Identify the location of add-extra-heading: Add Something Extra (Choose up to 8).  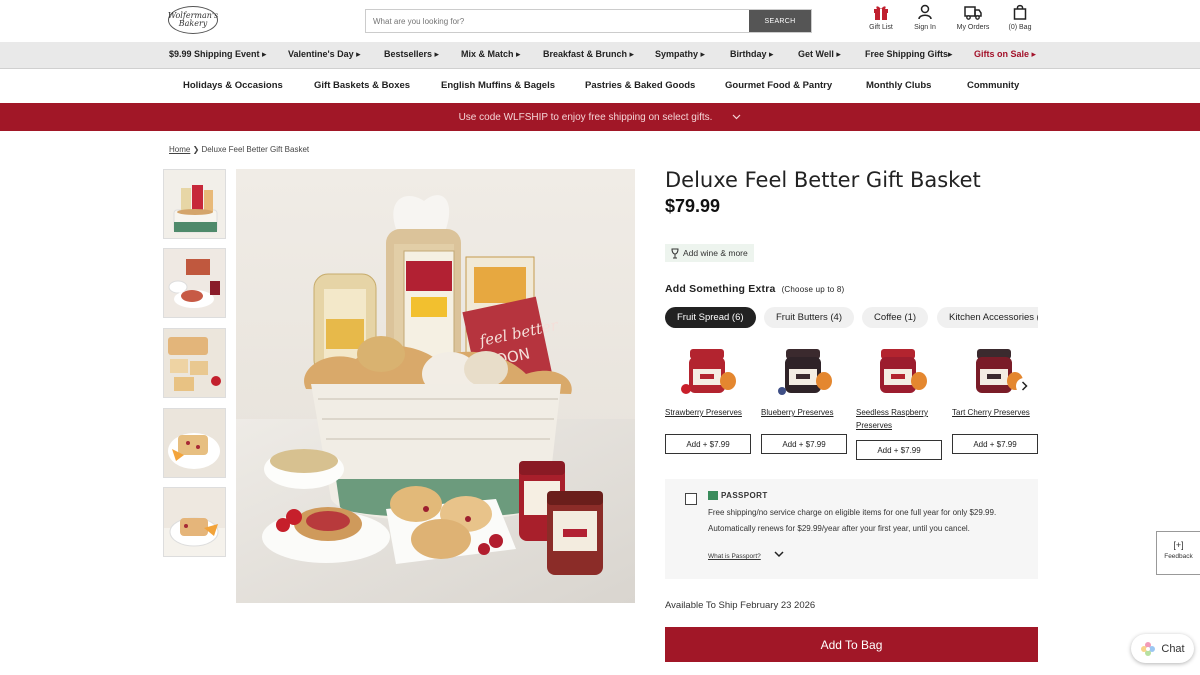
(754, 289).